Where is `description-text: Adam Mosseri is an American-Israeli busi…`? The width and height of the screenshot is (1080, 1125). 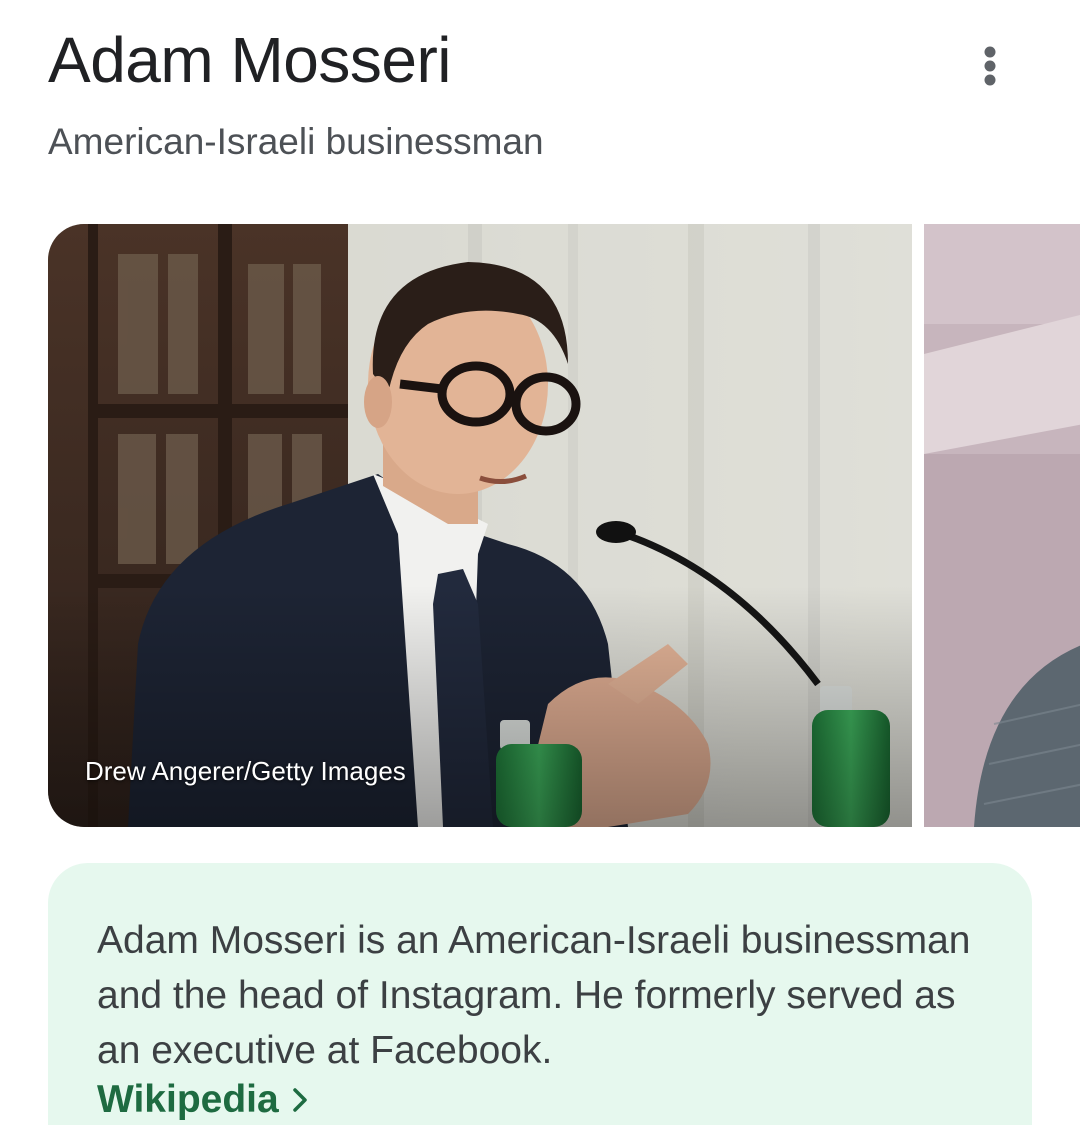
description-text: Adam Mosseri is an American-Israeli busi… is located at coordinates (534, 995).